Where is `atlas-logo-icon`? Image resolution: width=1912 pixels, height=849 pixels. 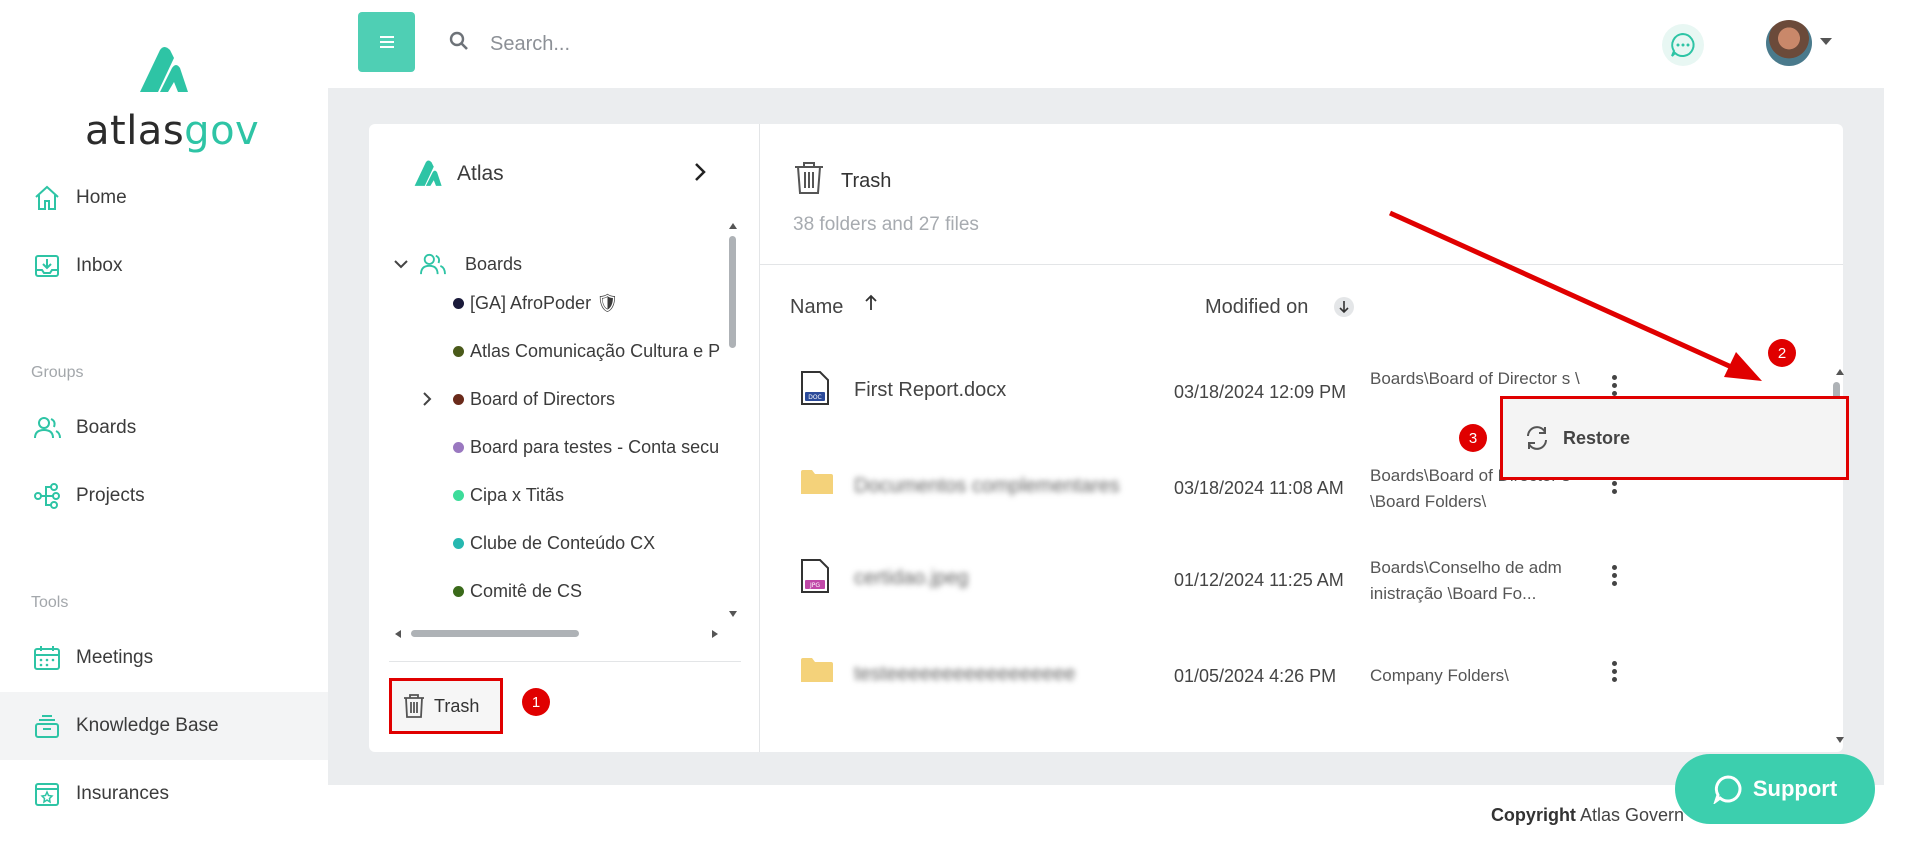
atlas-logo-icon is located at coordinates (428, 173).